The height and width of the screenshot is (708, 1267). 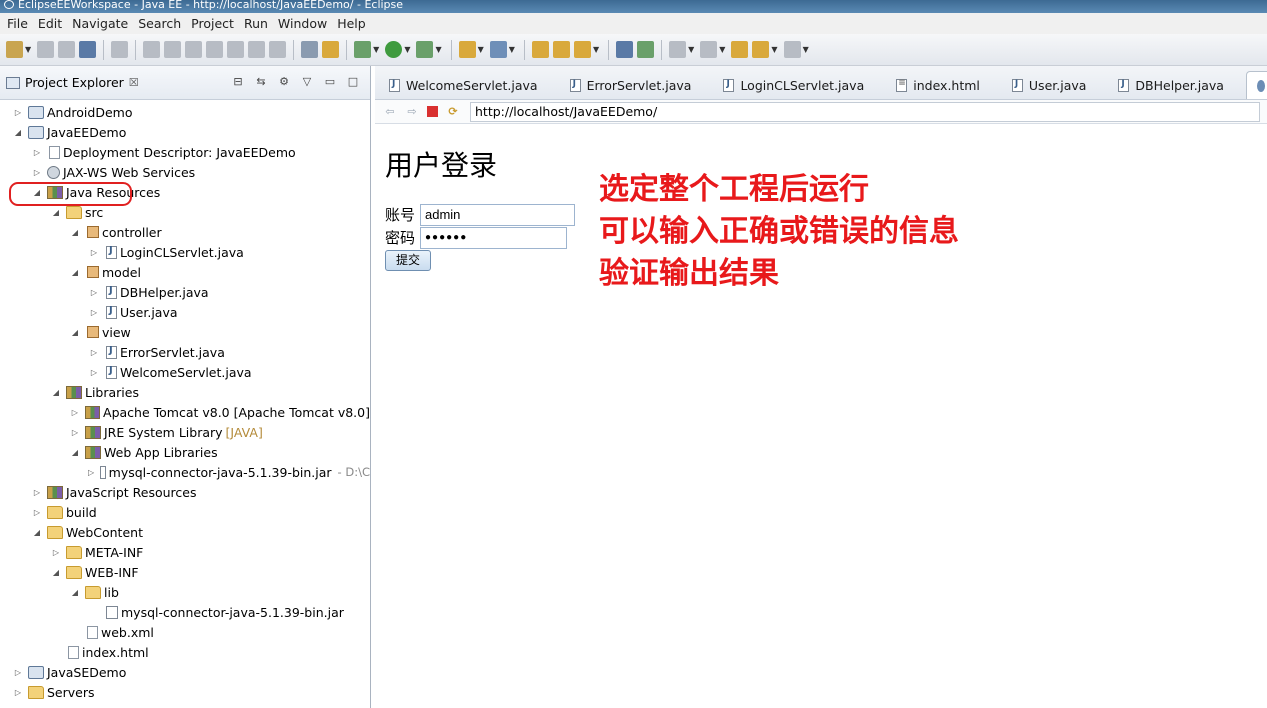 What do you see at coordinates (806, 49) in the screenshot?
I see `forward-dropdown-icon: ▼` at bounding box center [806, 49].